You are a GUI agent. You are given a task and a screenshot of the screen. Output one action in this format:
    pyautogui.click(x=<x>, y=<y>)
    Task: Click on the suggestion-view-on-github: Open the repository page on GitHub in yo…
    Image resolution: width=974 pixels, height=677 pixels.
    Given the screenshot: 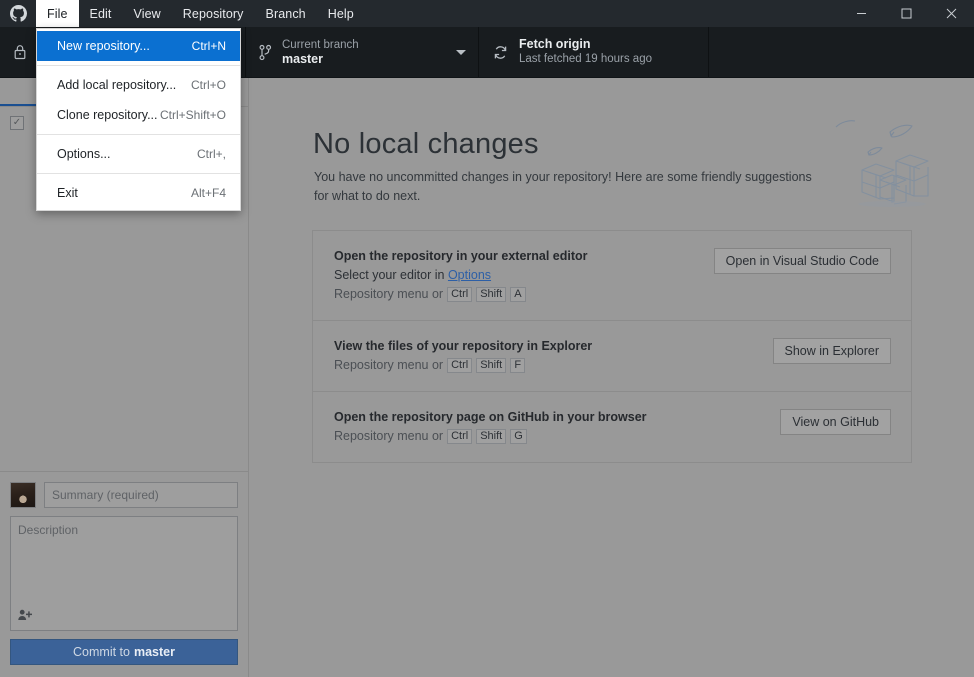 What is the action you would take?
    pyautogui.click(x=612, y=426)
    